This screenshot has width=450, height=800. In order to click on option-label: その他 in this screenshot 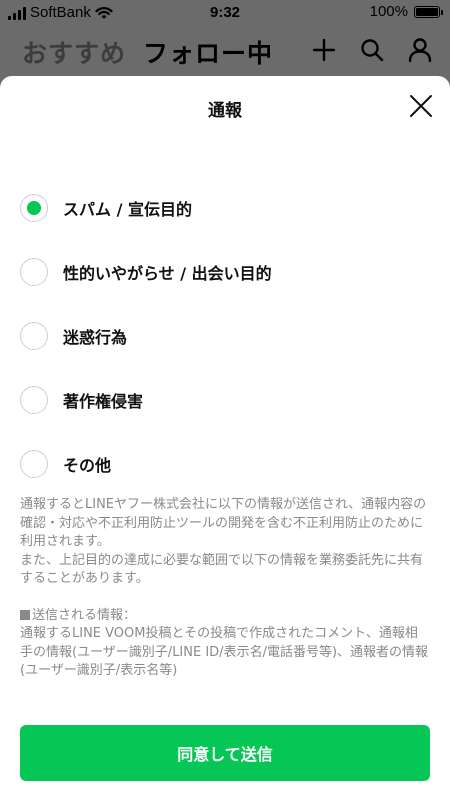, I will do `click(87, 465)`.